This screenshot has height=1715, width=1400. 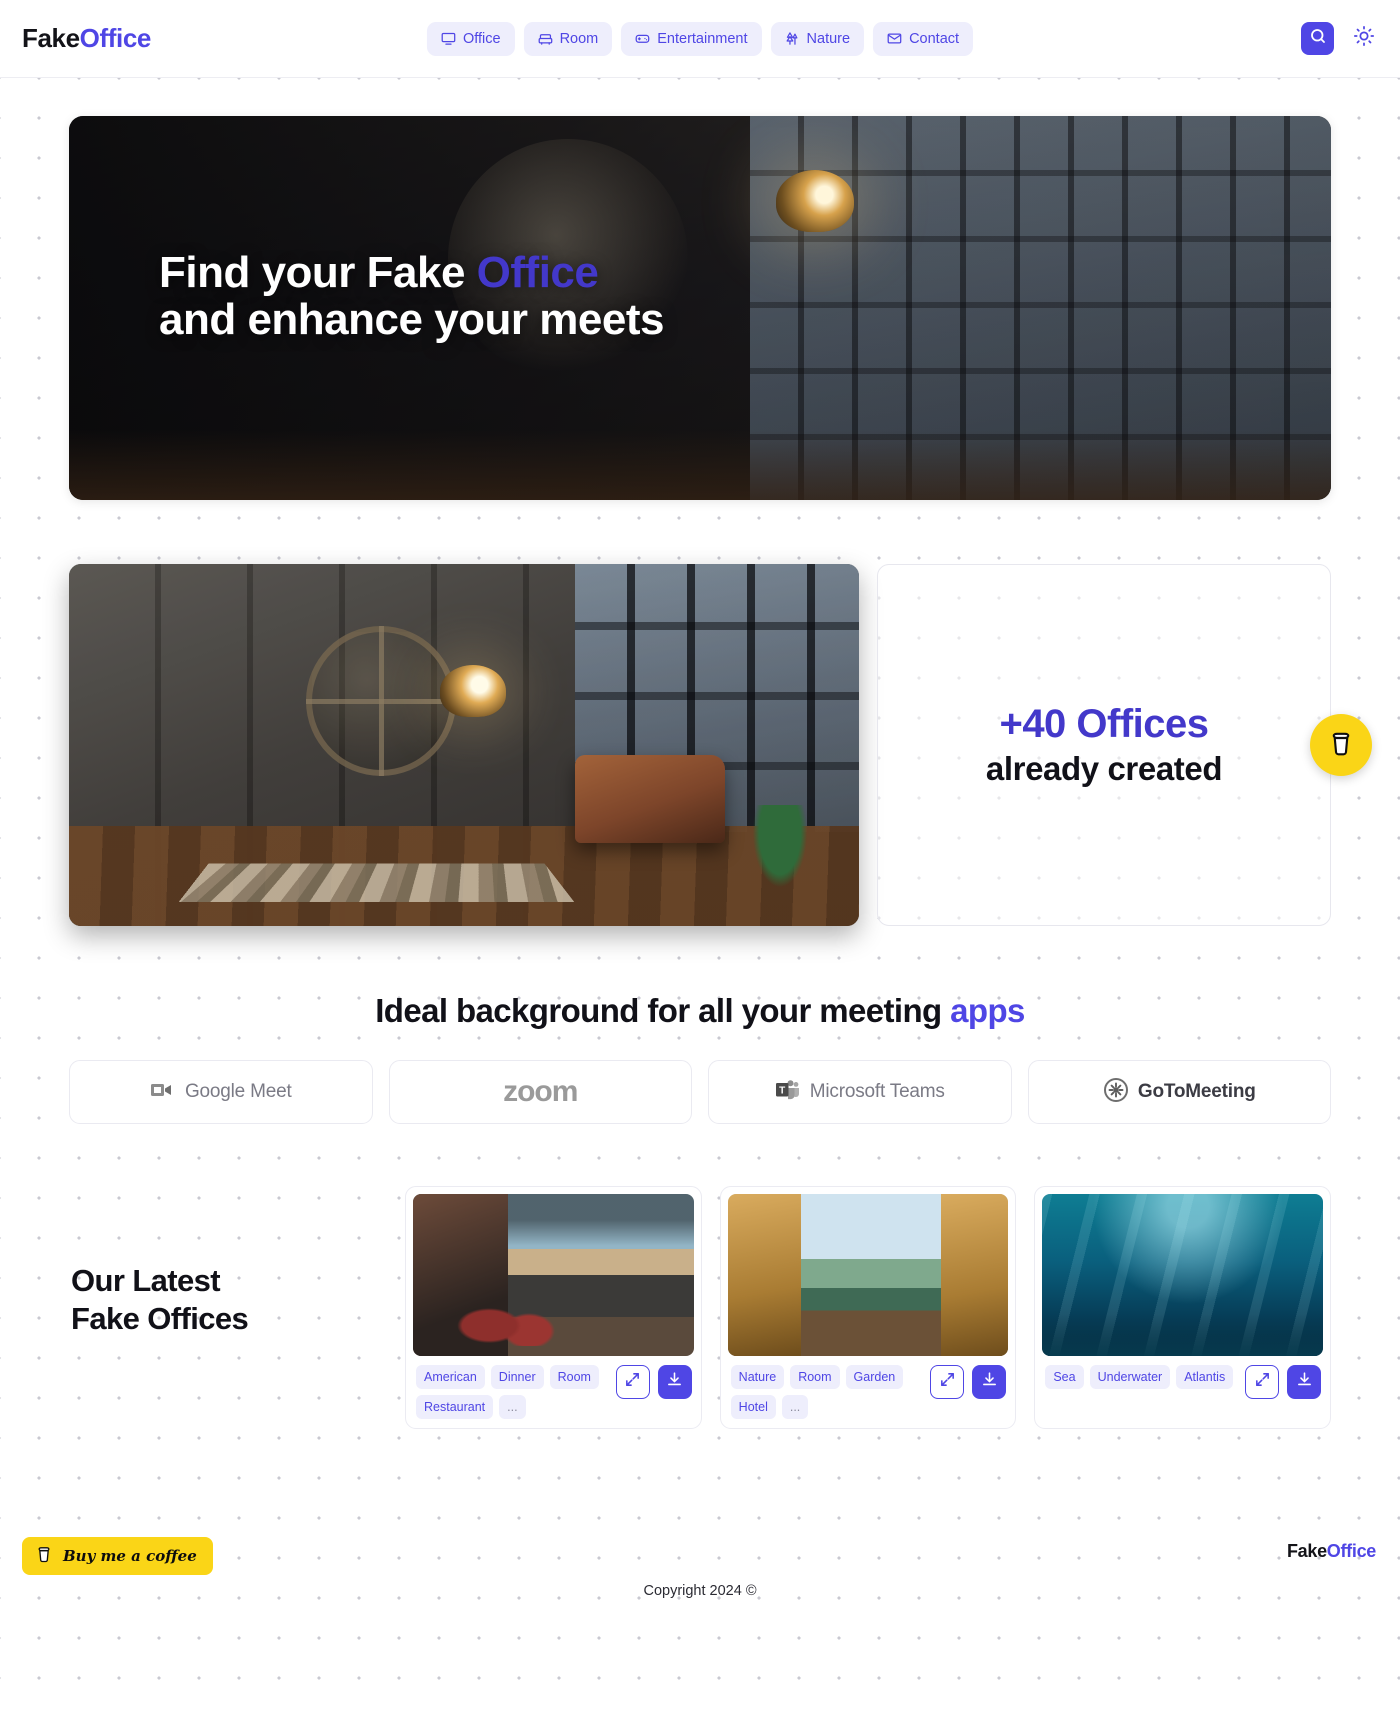 I want to click on nav-item-room-label: Room, so click(x=579, y=38).